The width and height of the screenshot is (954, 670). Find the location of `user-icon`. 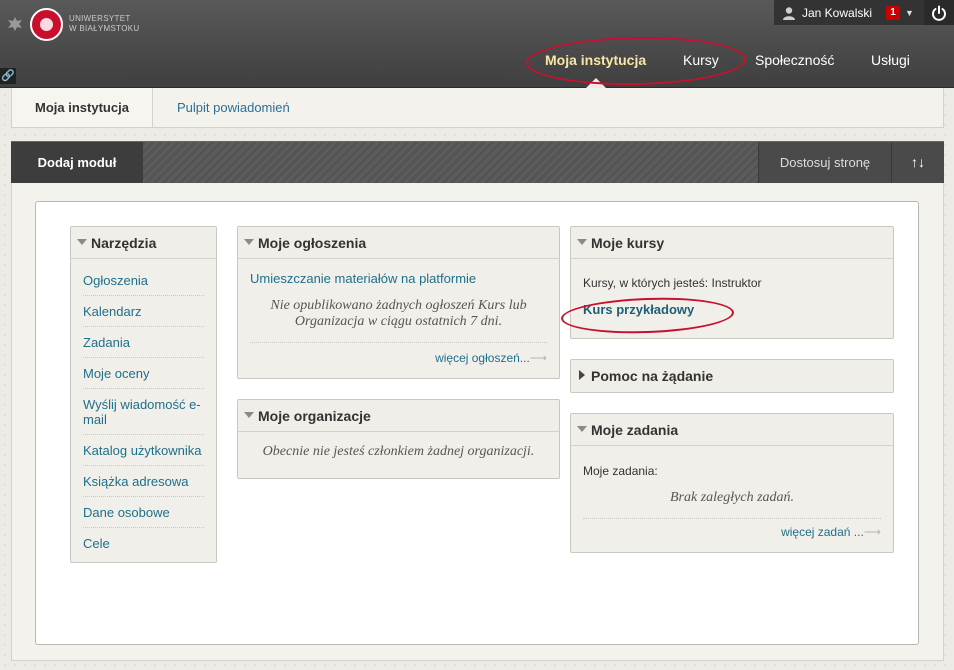

user-icon is located at coordinates (789, 13).